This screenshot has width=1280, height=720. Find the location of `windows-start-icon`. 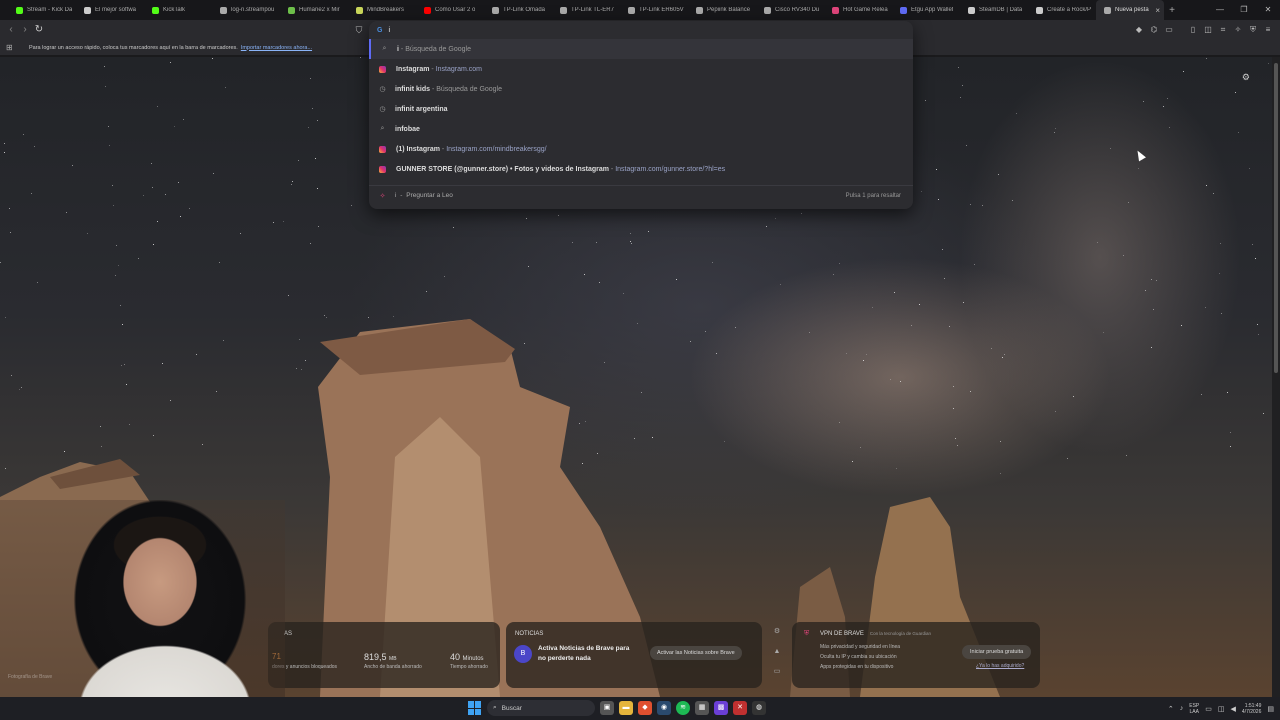

windows-start-icon is located at coordinates (475, 708).